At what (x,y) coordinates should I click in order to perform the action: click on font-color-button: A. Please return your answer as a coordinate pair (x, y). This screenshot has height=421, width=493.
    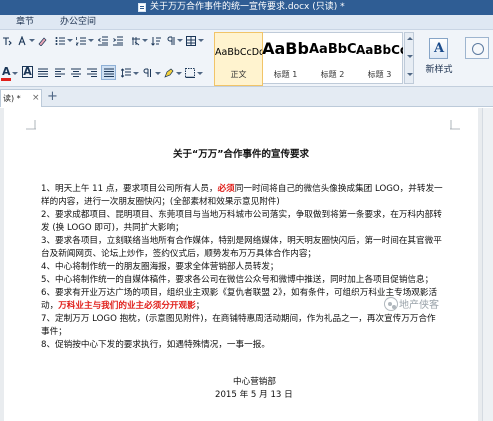
    Looking at the image, I should click on (6, 71).